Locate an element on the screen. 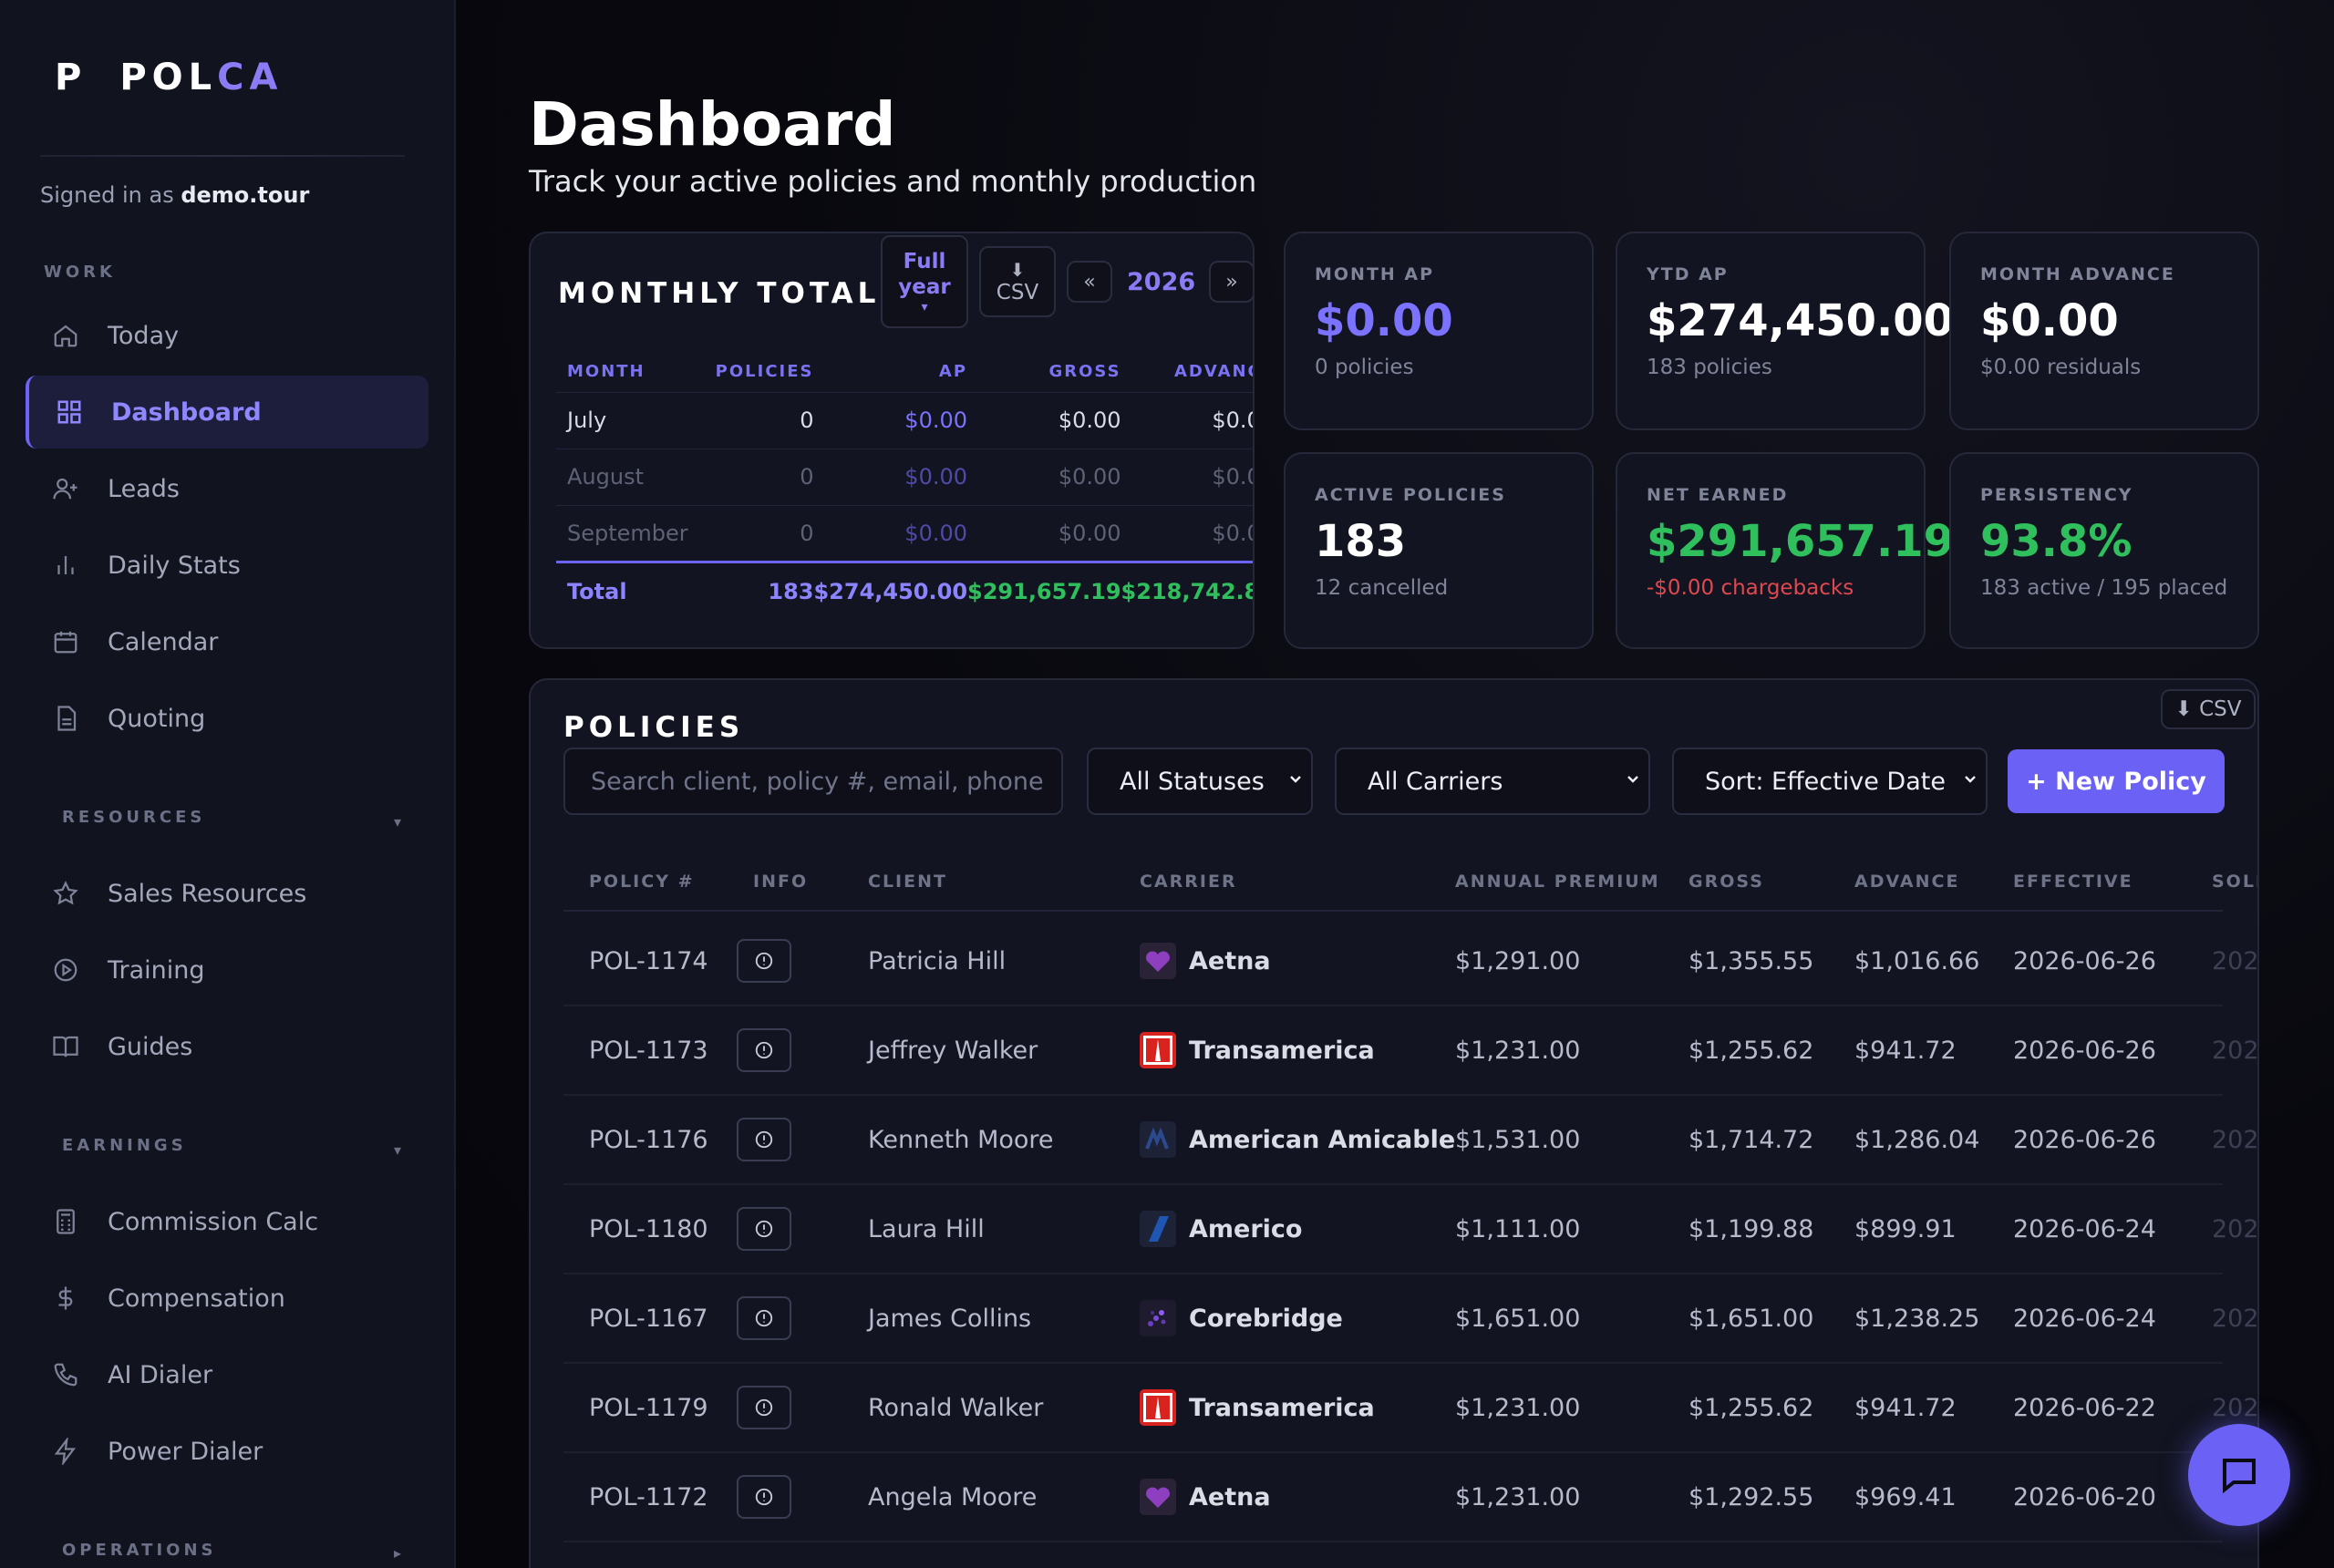  sidebar-item-power-dialer: Power Dialer is located at coordinates (227, 1451).